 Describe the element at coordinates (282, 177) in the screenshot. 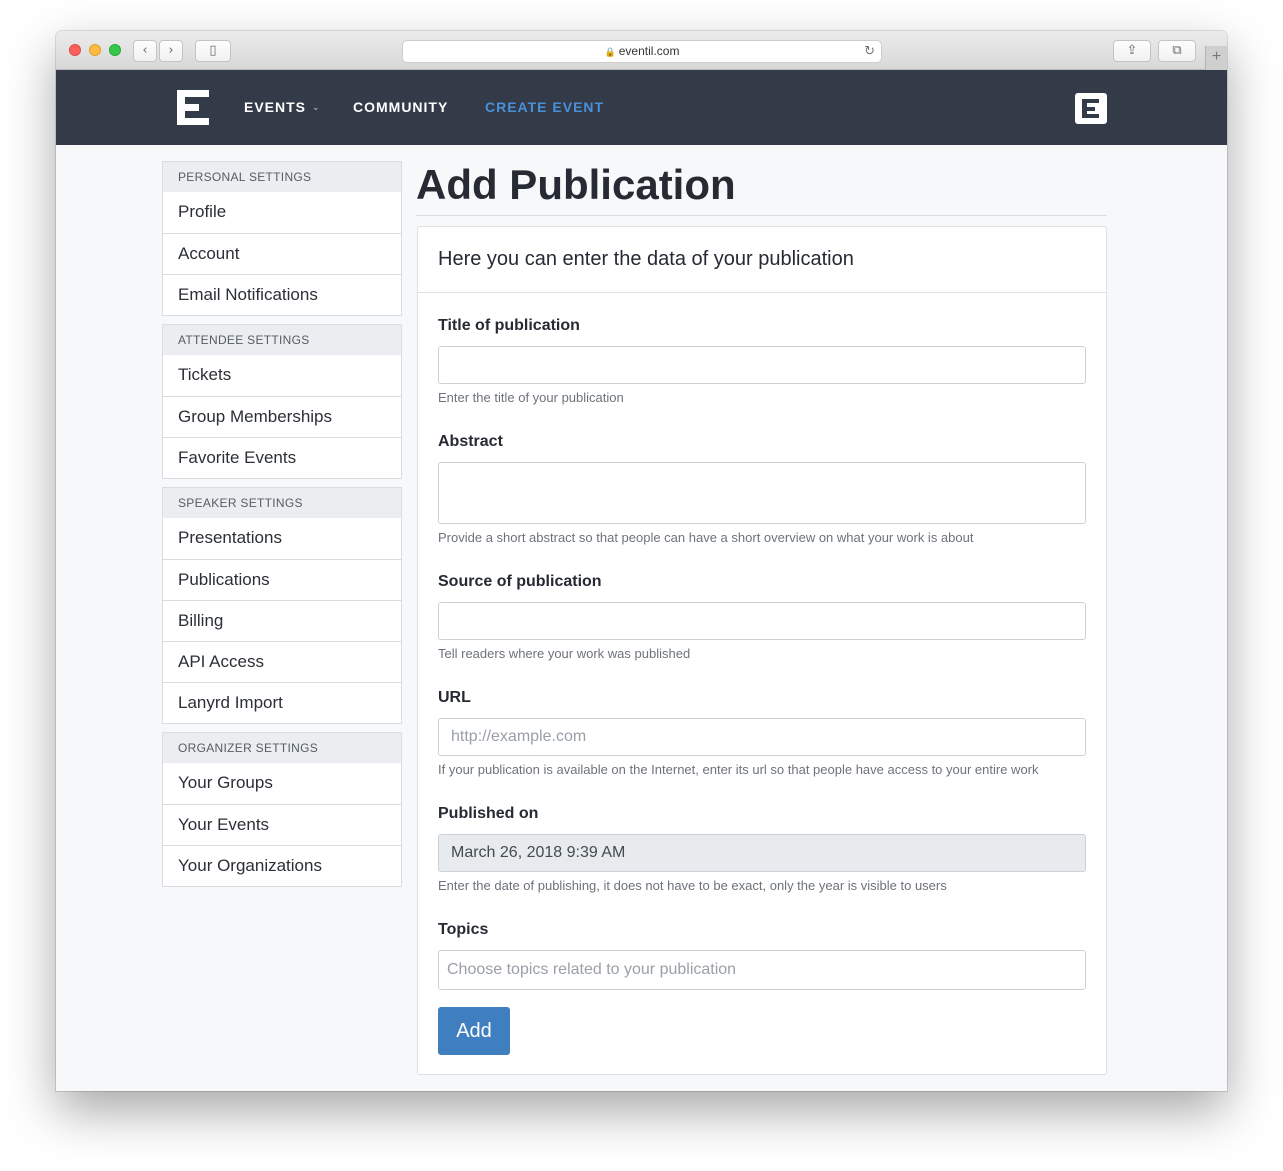

I see `section-header: PERSONAL SETTINGS` at that location.